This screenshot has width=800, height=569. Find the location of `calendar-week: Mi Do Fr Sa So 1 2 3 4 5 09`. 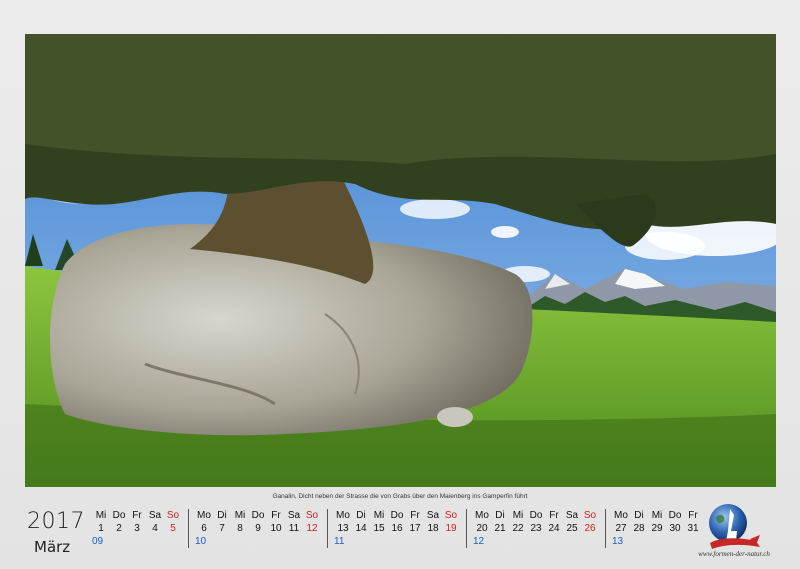

calendar-week: Mi Do Fr Sa So 1 2 3 4 5 09 is located at coordinates (140, 528).